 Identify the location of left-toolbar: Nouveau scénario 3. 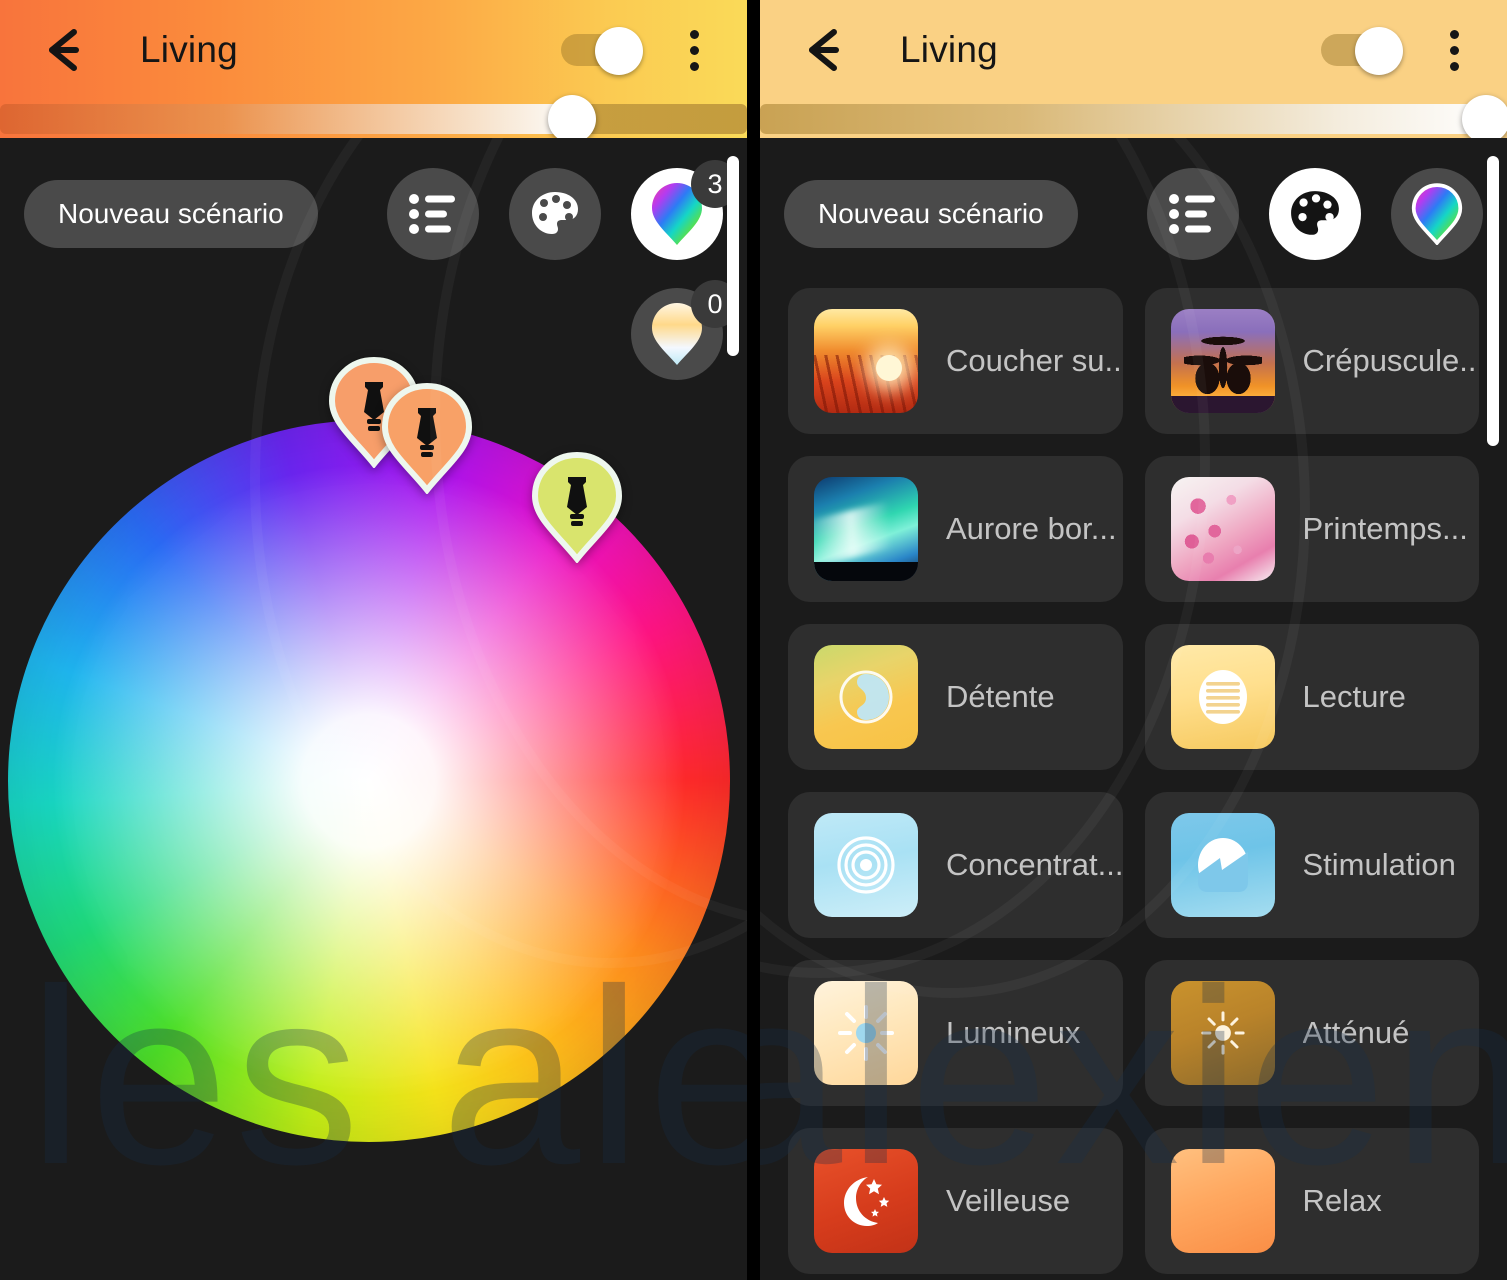
(373, 199).